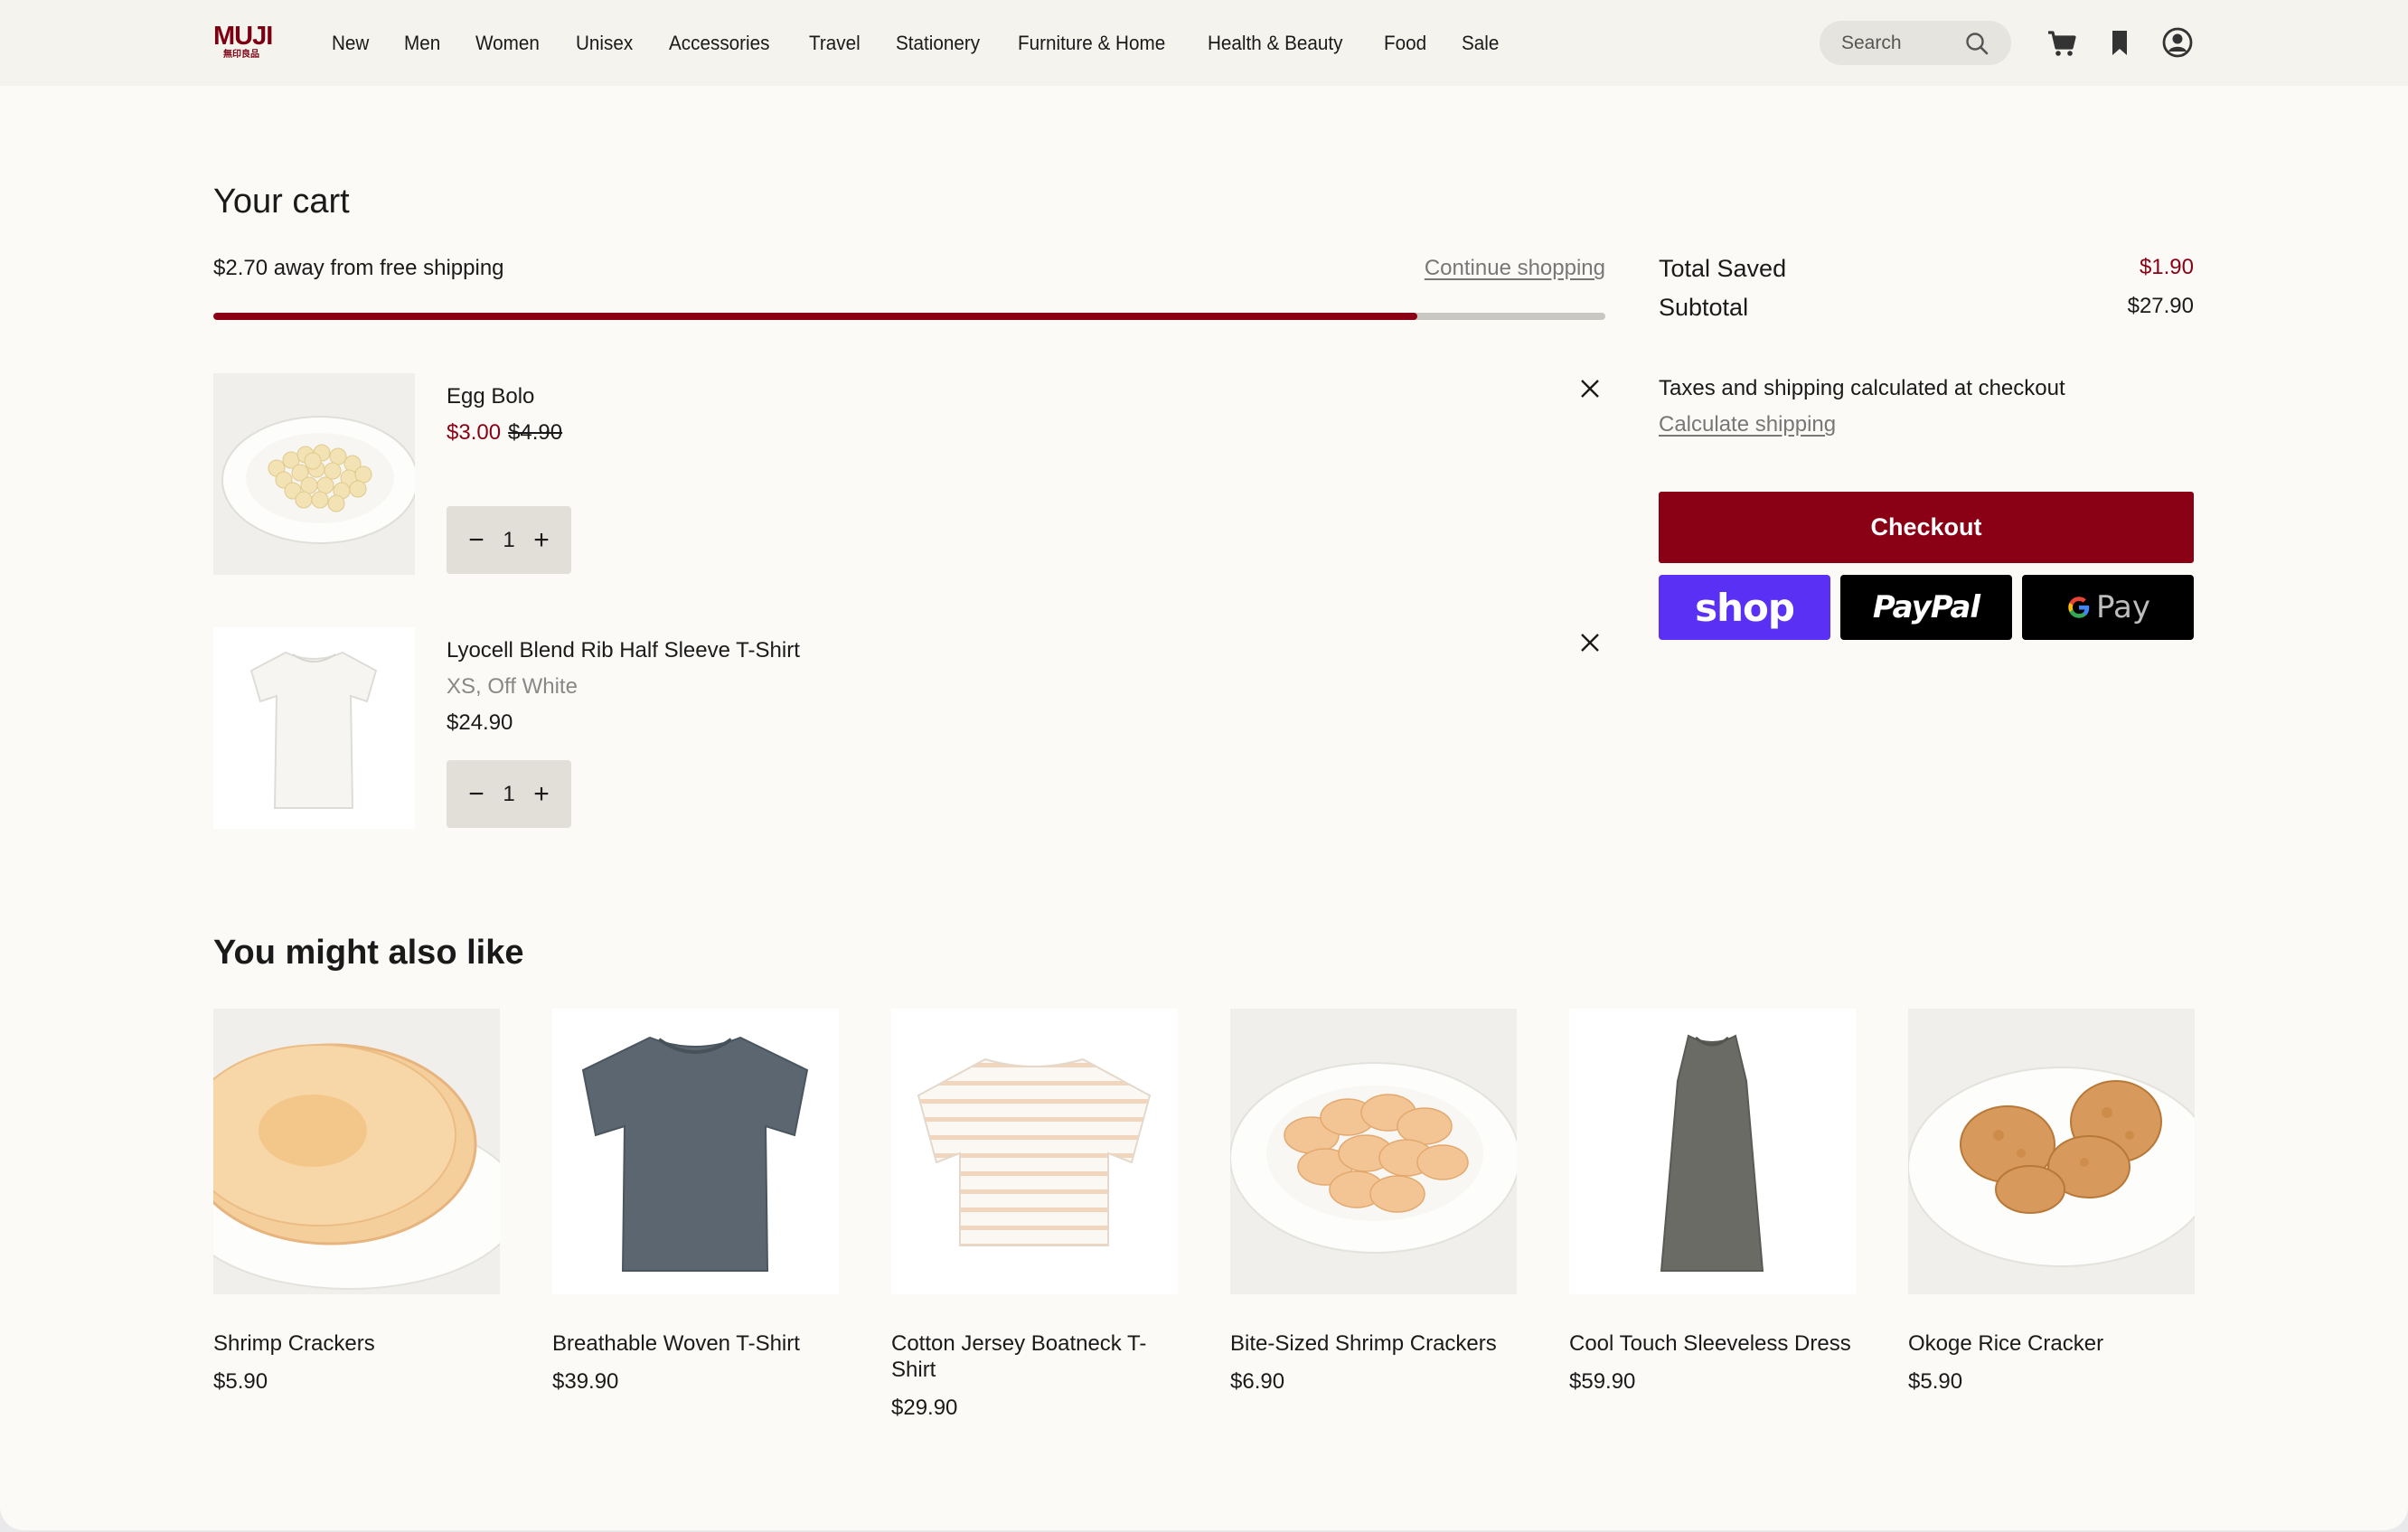 Image resolution: width=2408 pixels, height=1532 pixels. I want to click on google-pay-text: Pay, so click(2123, 607).